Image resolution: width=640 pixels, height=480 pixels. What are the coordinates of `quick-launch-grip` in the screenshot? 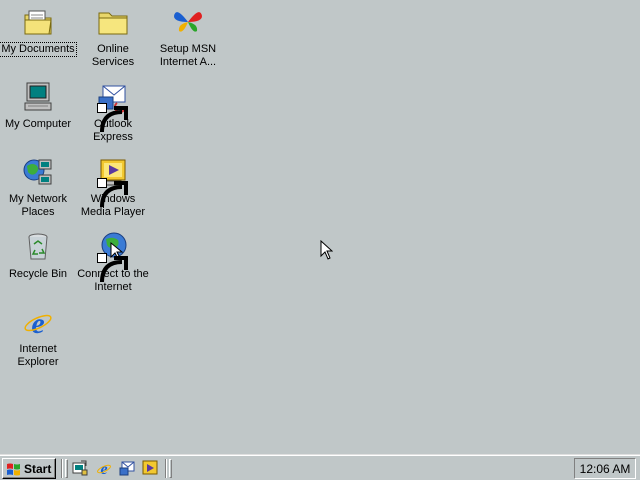 It's located at (66, 468).